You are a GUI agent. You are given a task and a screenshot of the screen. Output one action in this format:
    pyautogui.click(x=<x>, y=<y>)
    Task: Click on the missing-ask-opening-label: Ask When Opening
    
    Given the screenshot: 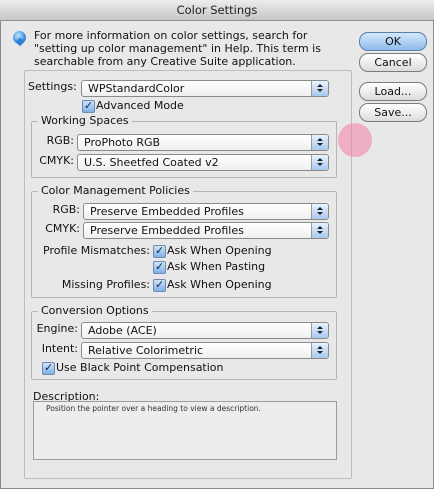 What is the action you would take?
    pyautogui.click(x=219, y=284)
    